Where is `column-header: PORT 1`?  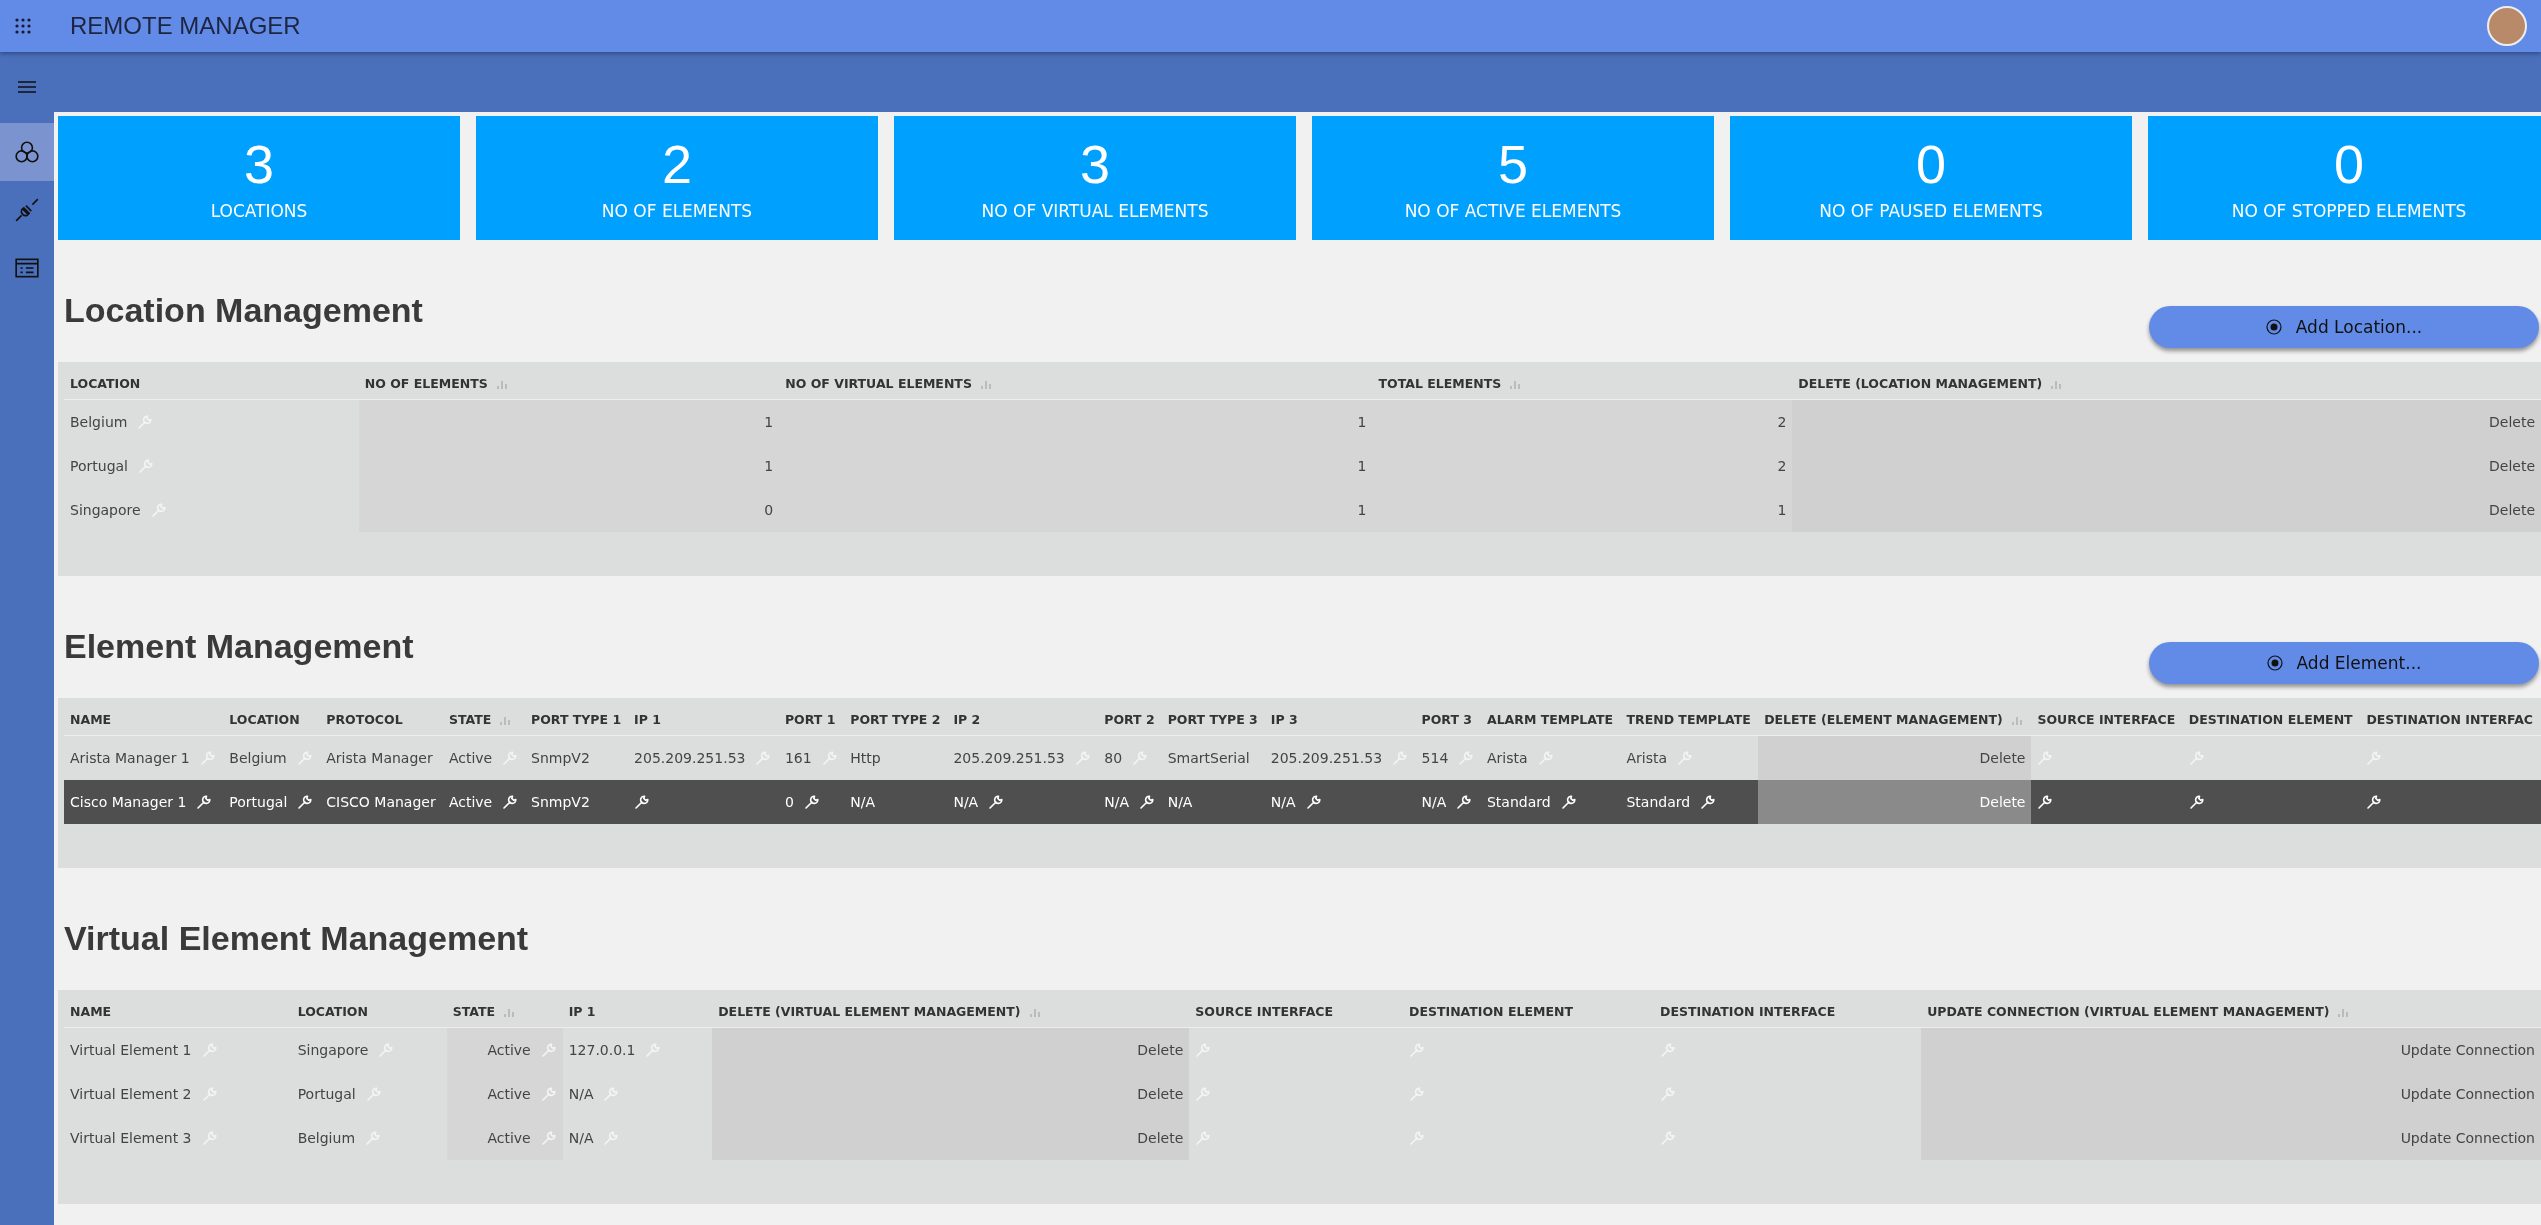
column-header: PORT 1 is located at coordinates (811, 720).